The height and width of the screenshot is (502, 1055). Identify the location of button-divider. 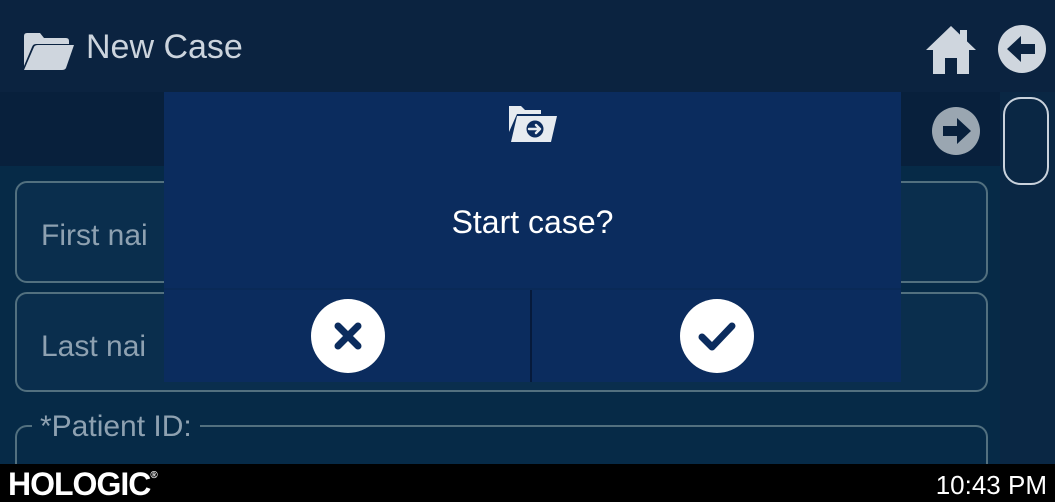
(531, 336).